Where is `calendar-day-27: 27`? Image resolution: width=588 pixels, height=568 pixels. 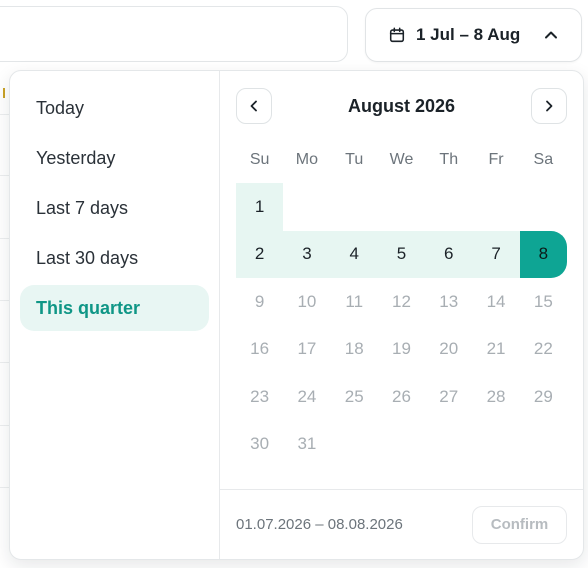 calendar-day-27: 27 is located at coordinates (449, 396).